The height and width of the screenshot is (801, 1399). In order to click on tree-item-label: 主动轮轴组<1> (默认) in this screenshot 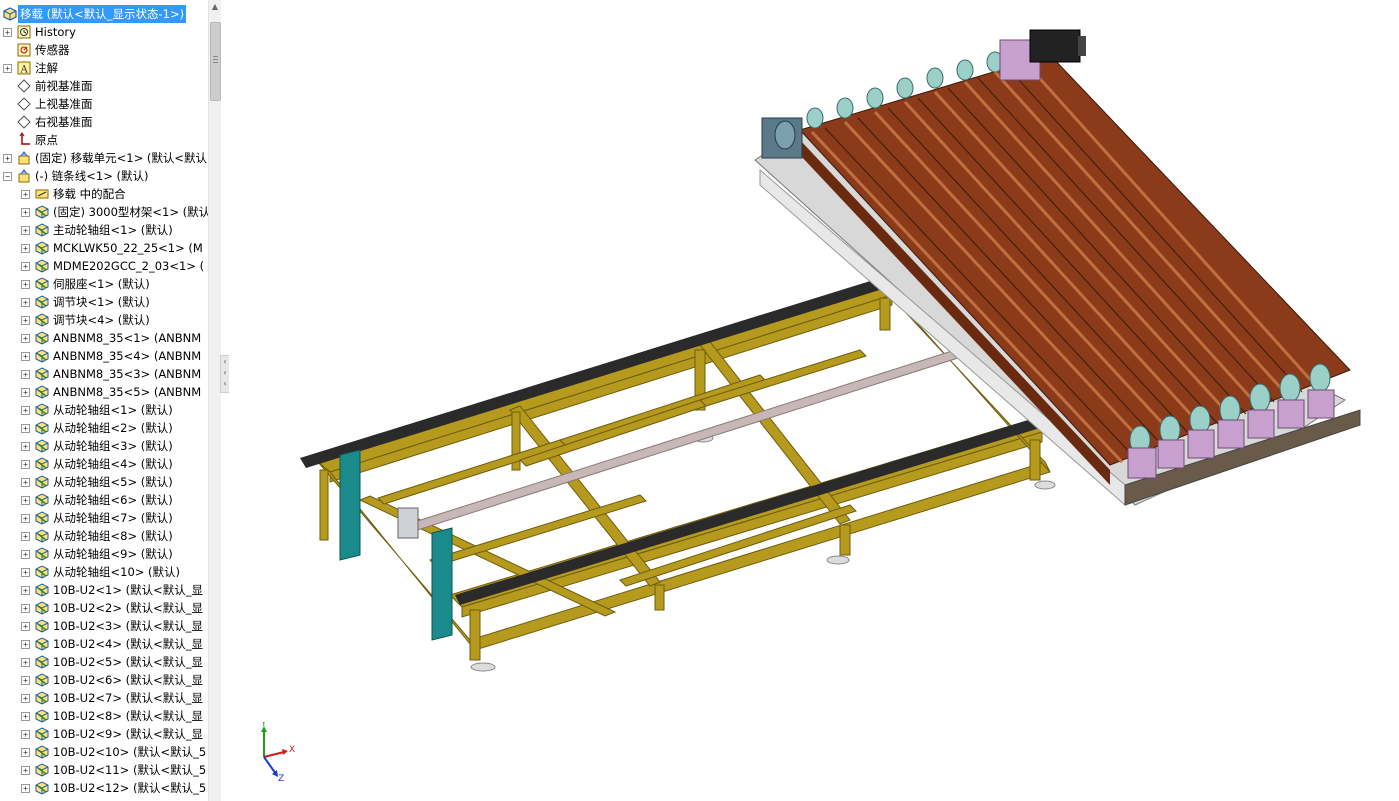, I will do `click(113, 230)`.